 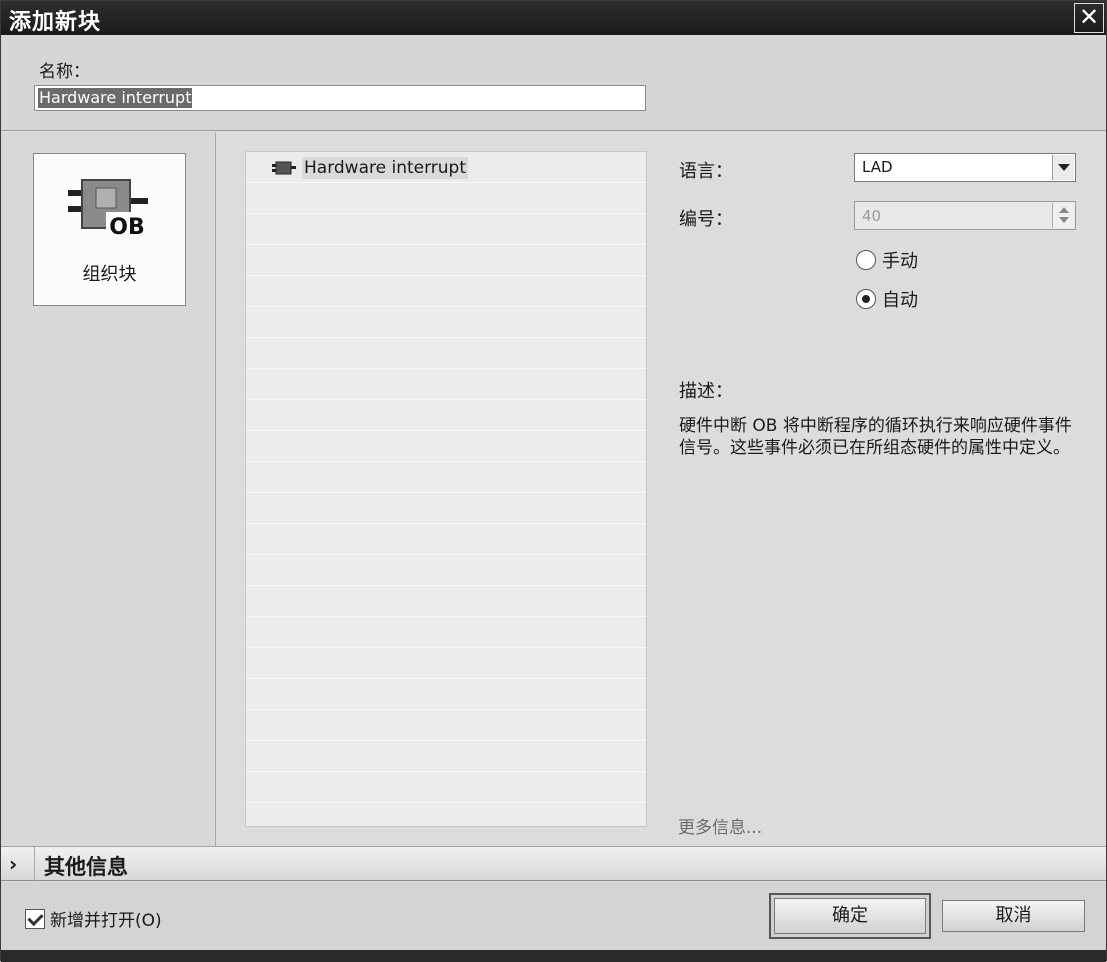 I want to click on other-info-bar: › 其他信息, so click(x=553, y=863).